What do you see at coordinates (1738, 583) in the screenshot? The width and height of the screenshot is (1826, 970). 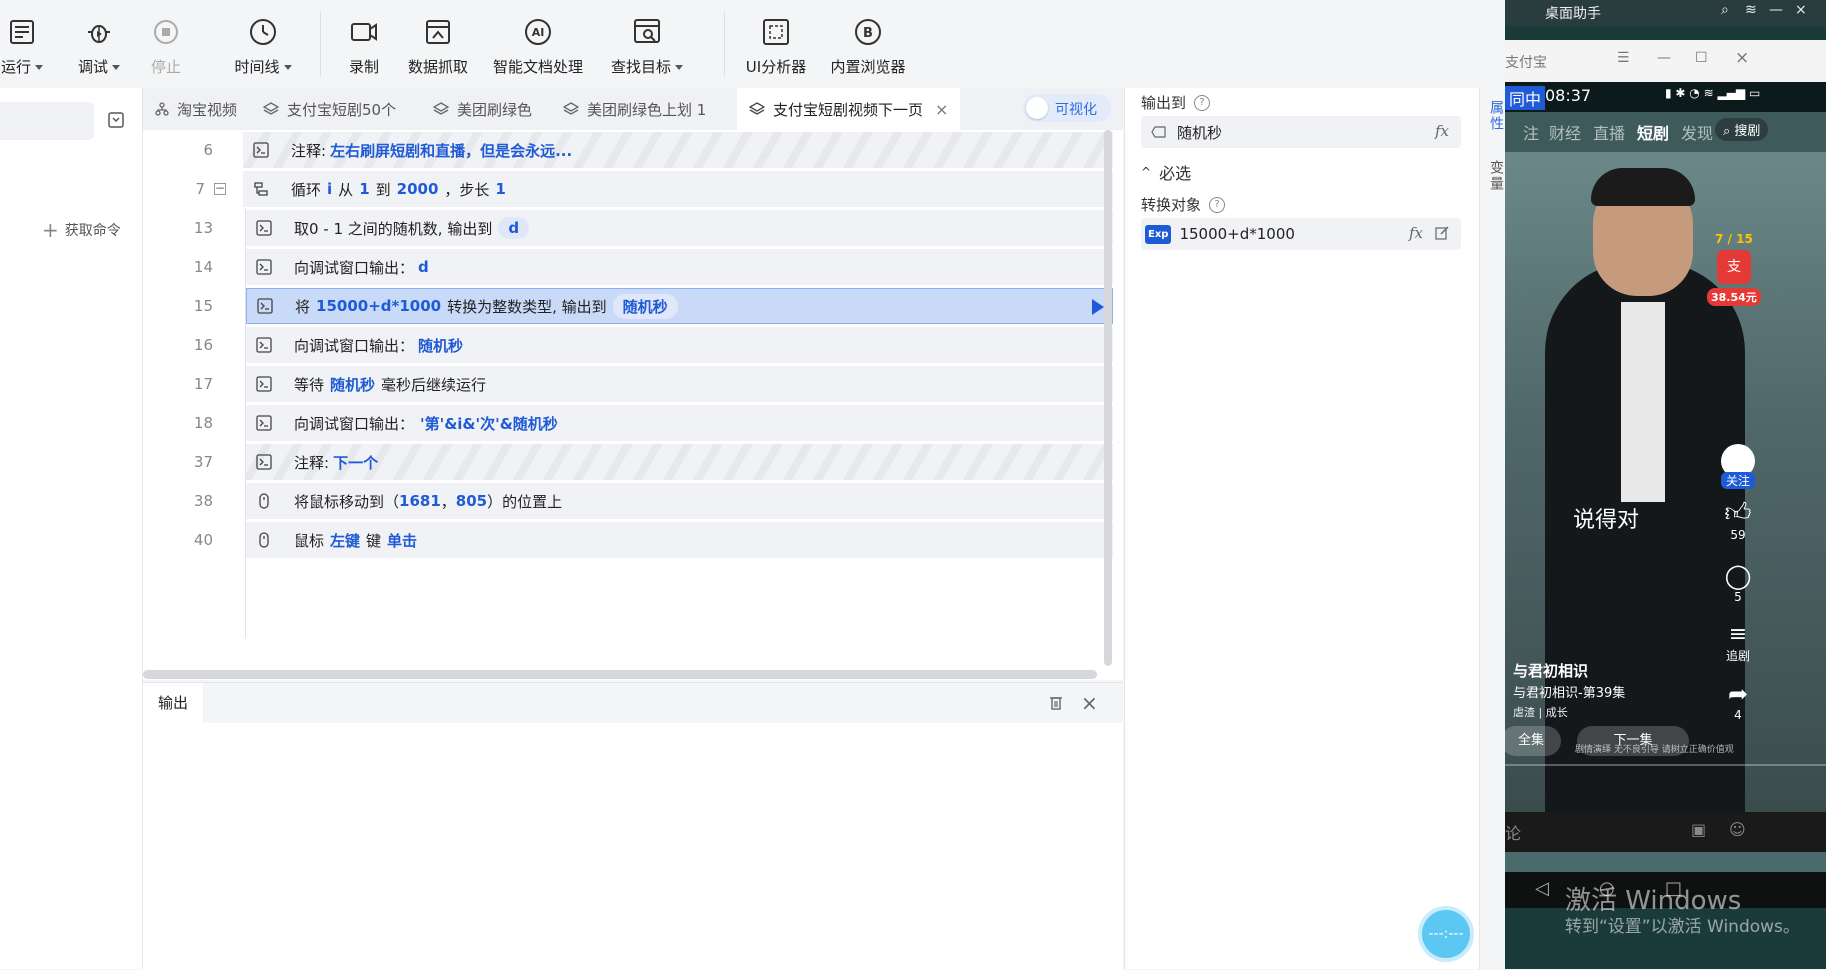 I see `comment-button: ◯ 5` at bounding box center [1738, 583].